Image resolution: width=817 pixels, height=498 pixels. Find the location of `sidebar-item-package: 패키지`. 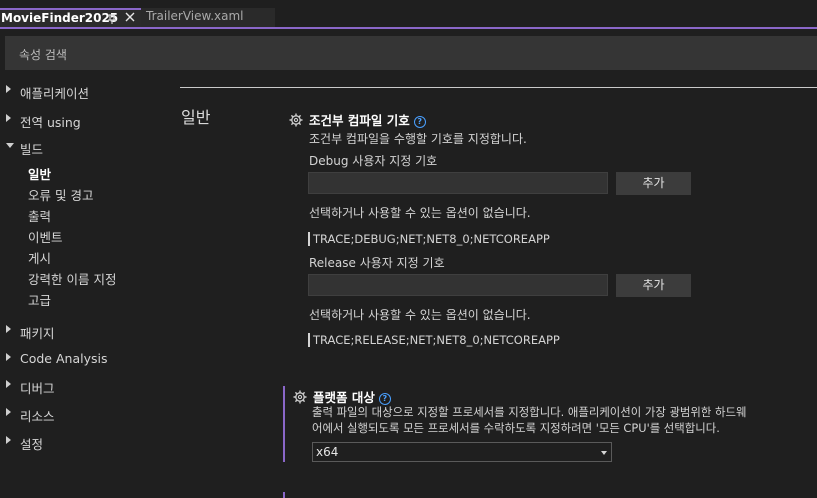

sidebar-item-package: 패키지 is located at coordinates (85, 332).